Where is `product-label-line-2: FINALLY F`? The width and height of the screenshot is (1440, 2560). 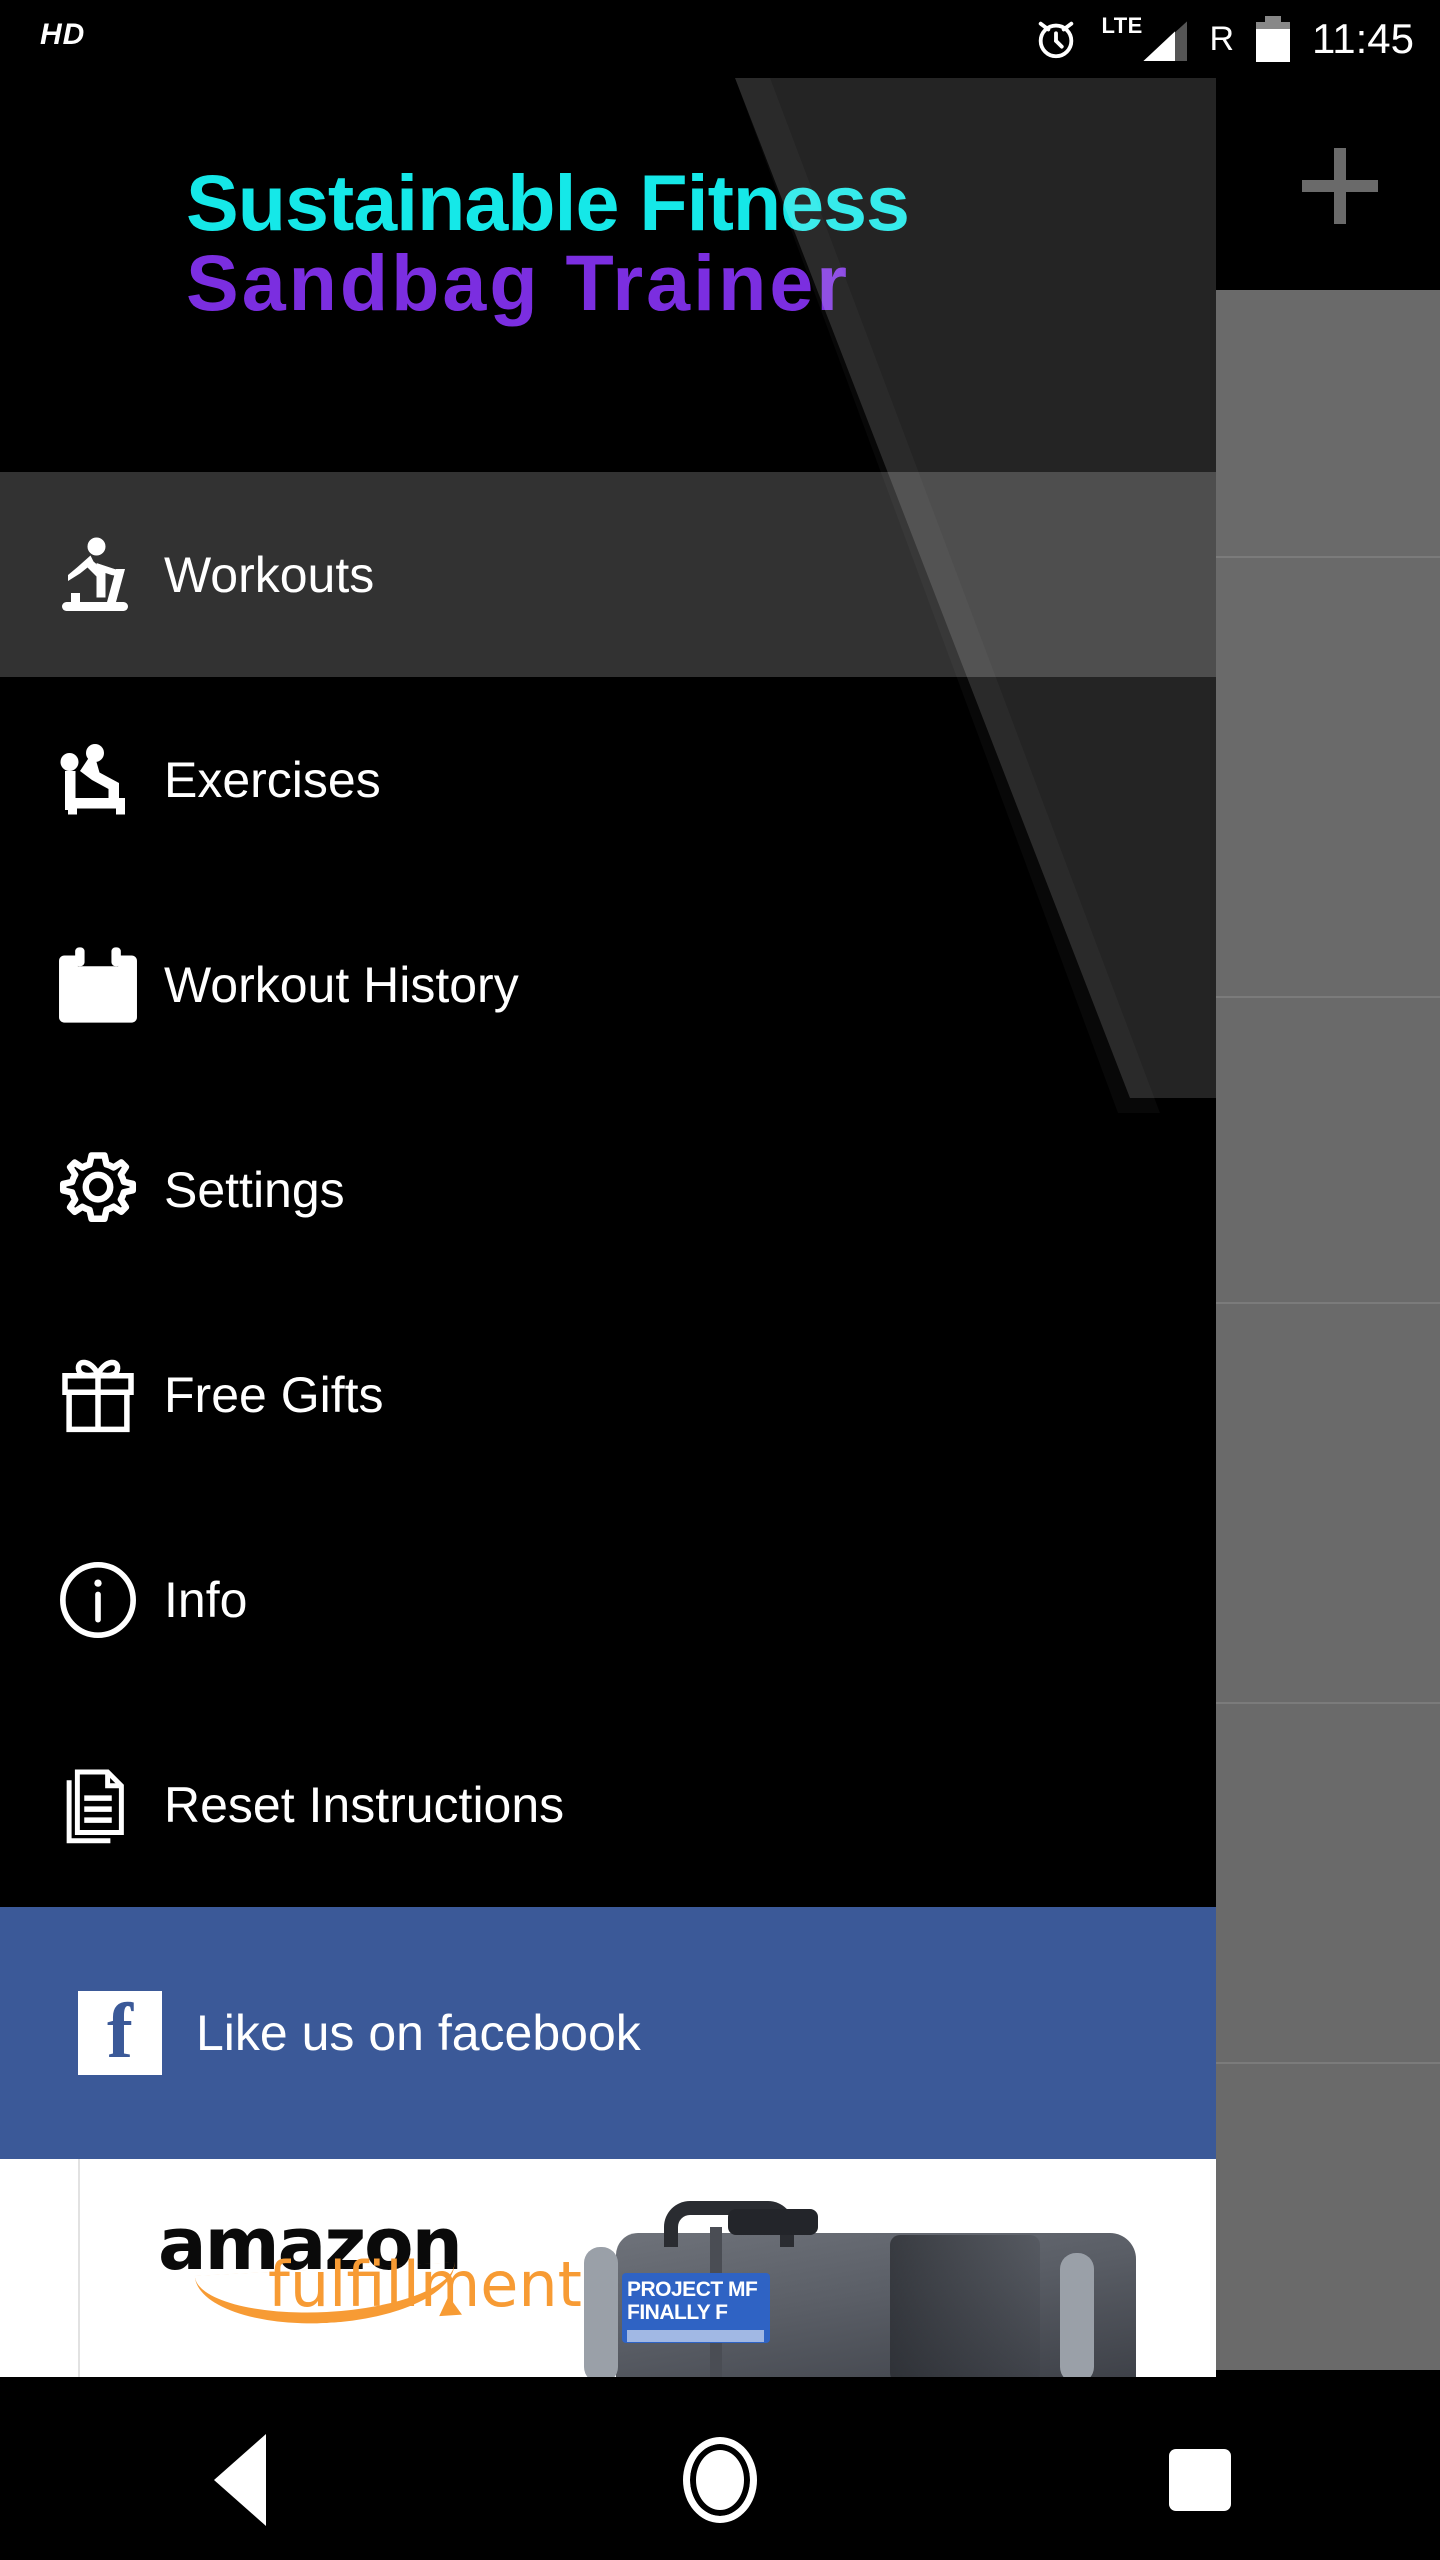
product-label-line-2: FINALLY F is located at coordinates (677, 2312).